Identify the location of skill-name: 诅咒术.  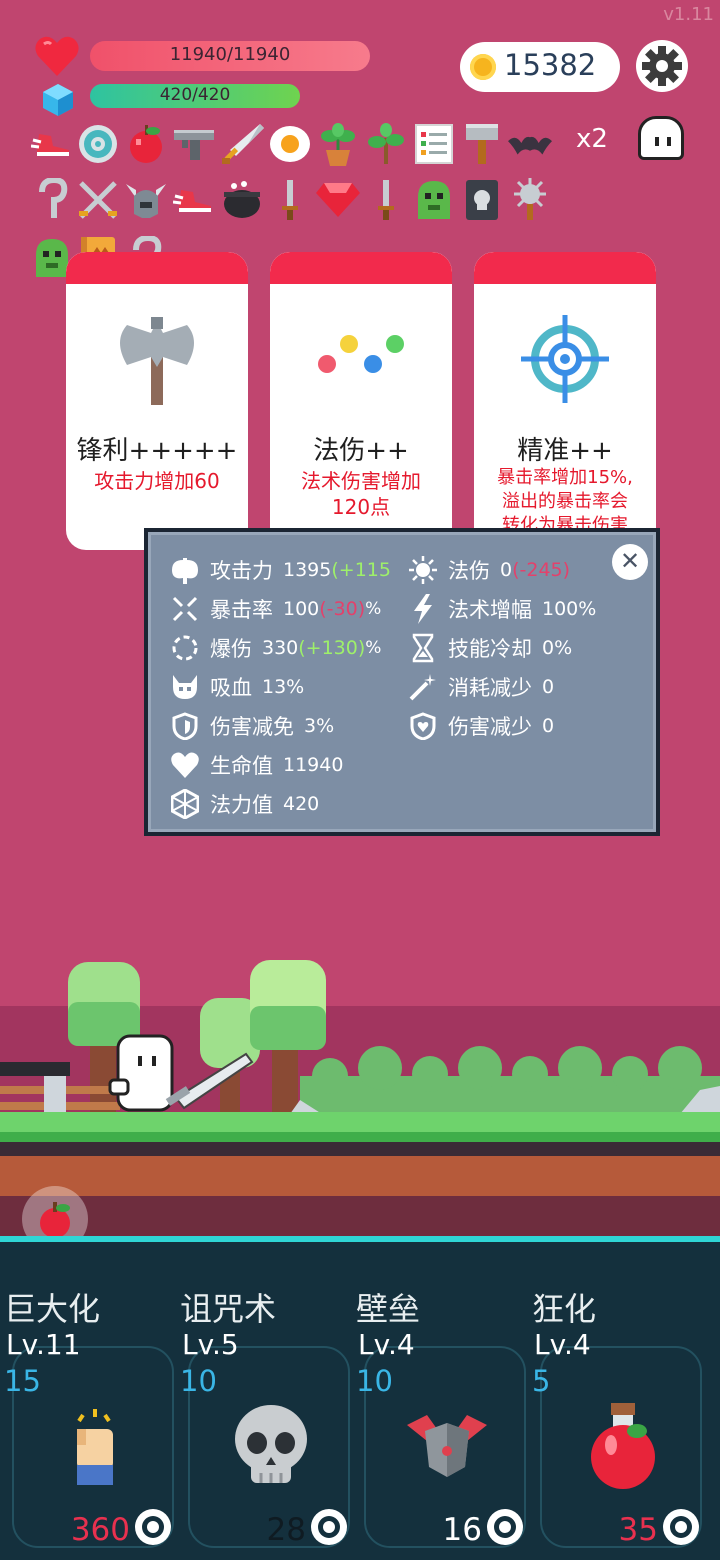
(228, 1309).